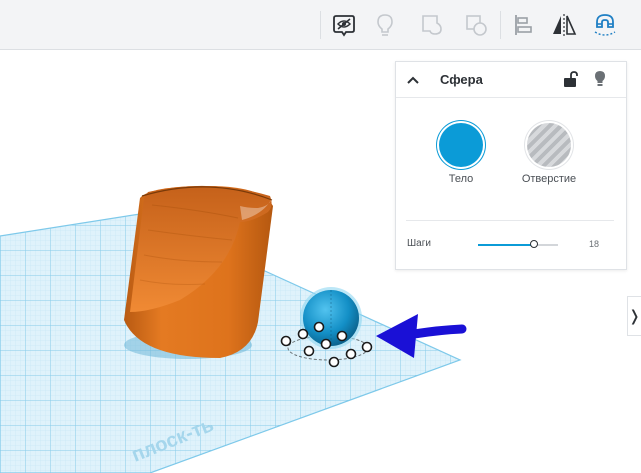  I want to click on hole-option-button, so click(549, 145).